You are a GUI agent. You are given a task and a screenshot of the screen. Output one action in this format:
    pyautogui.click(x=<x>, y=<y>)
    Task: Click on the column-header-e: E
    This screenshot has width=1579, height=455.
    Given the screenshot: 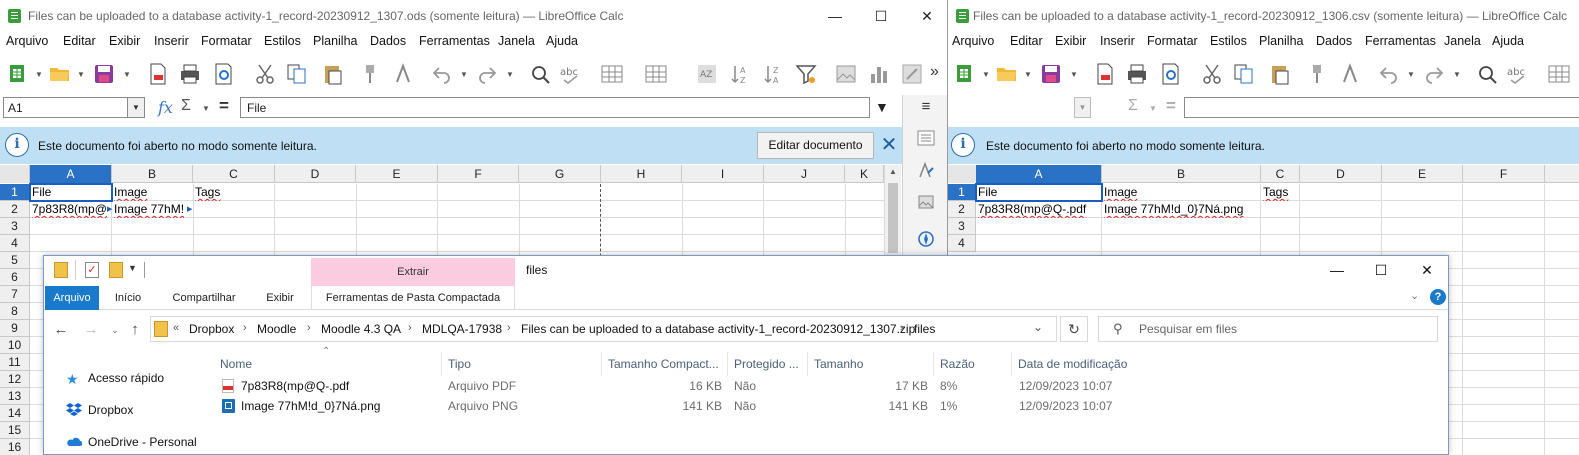 What is the action you would take?
    pyautogui.click(x=1422, y=174)
    